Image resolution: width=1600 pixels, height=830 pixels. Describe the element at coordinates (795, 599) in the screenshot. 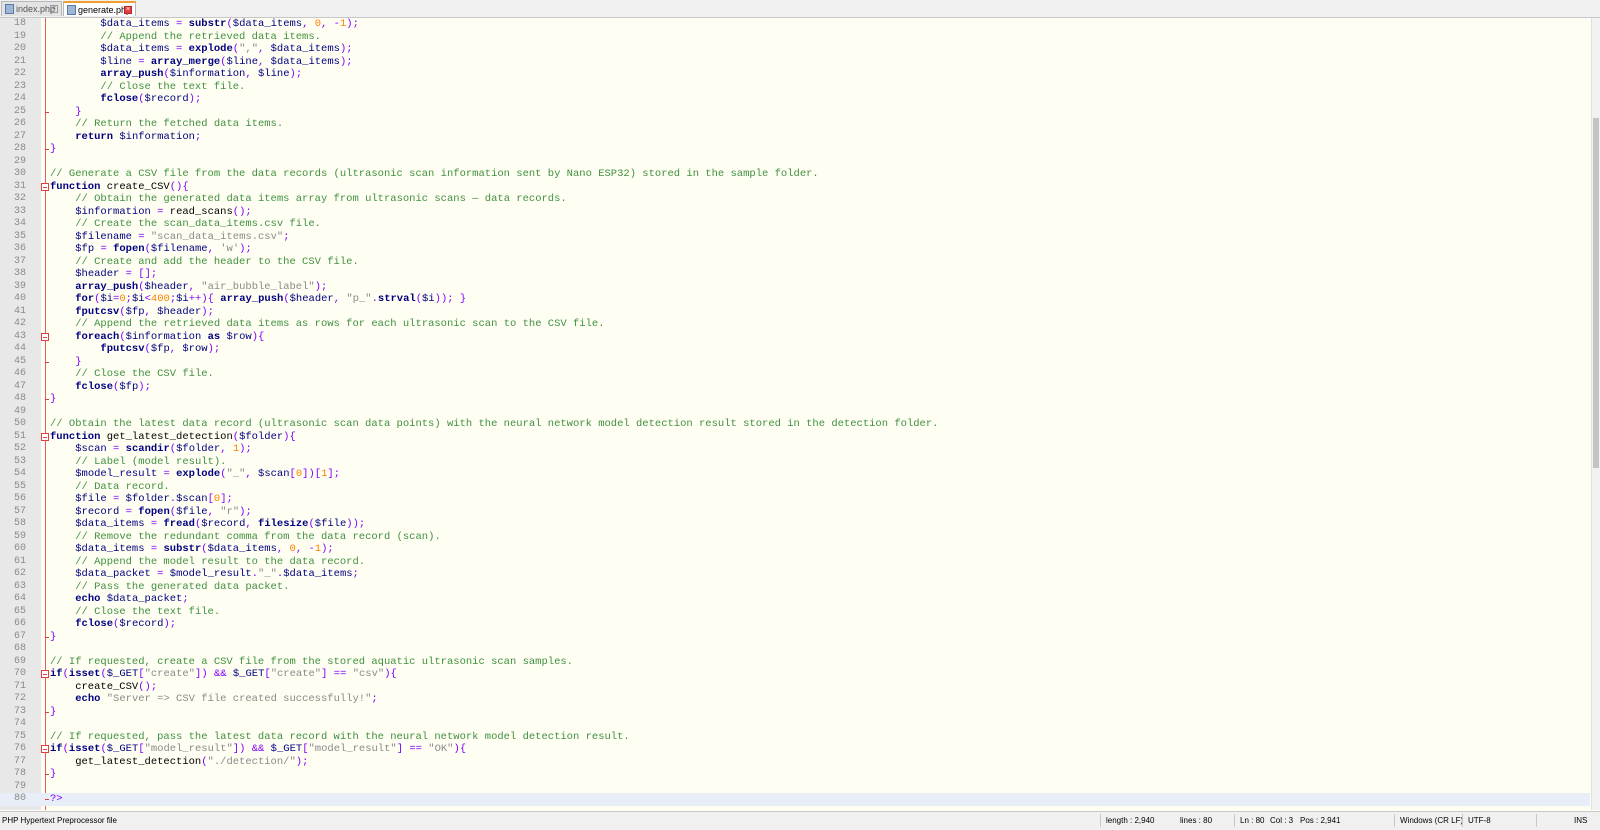

I see `code-line: 64 echo $data_packet;` at that location.